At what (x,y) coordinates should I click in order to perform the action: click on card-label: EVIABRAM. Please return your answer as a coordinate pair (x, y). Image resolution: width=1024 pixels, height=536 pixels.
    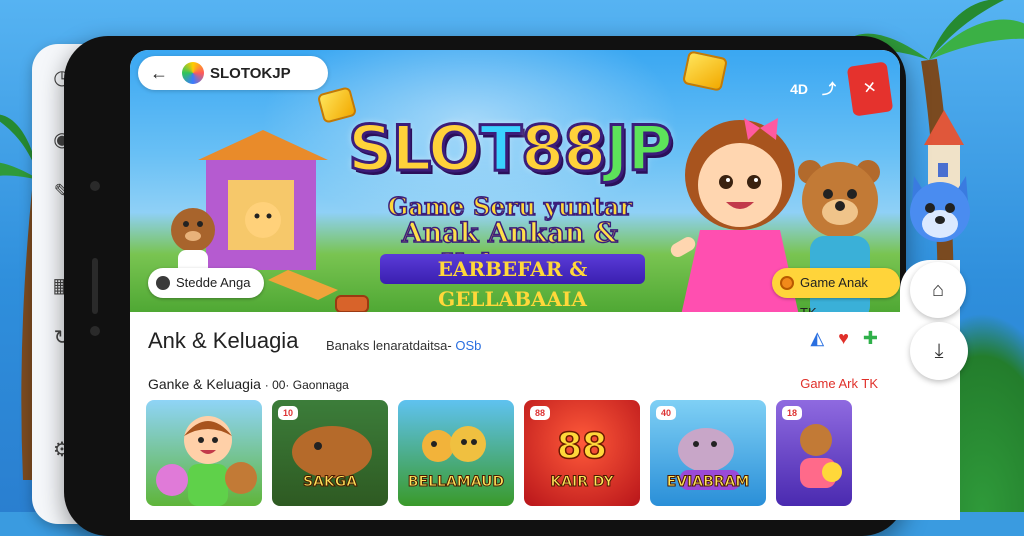
    Looking at the image, I should click on (708, 482).